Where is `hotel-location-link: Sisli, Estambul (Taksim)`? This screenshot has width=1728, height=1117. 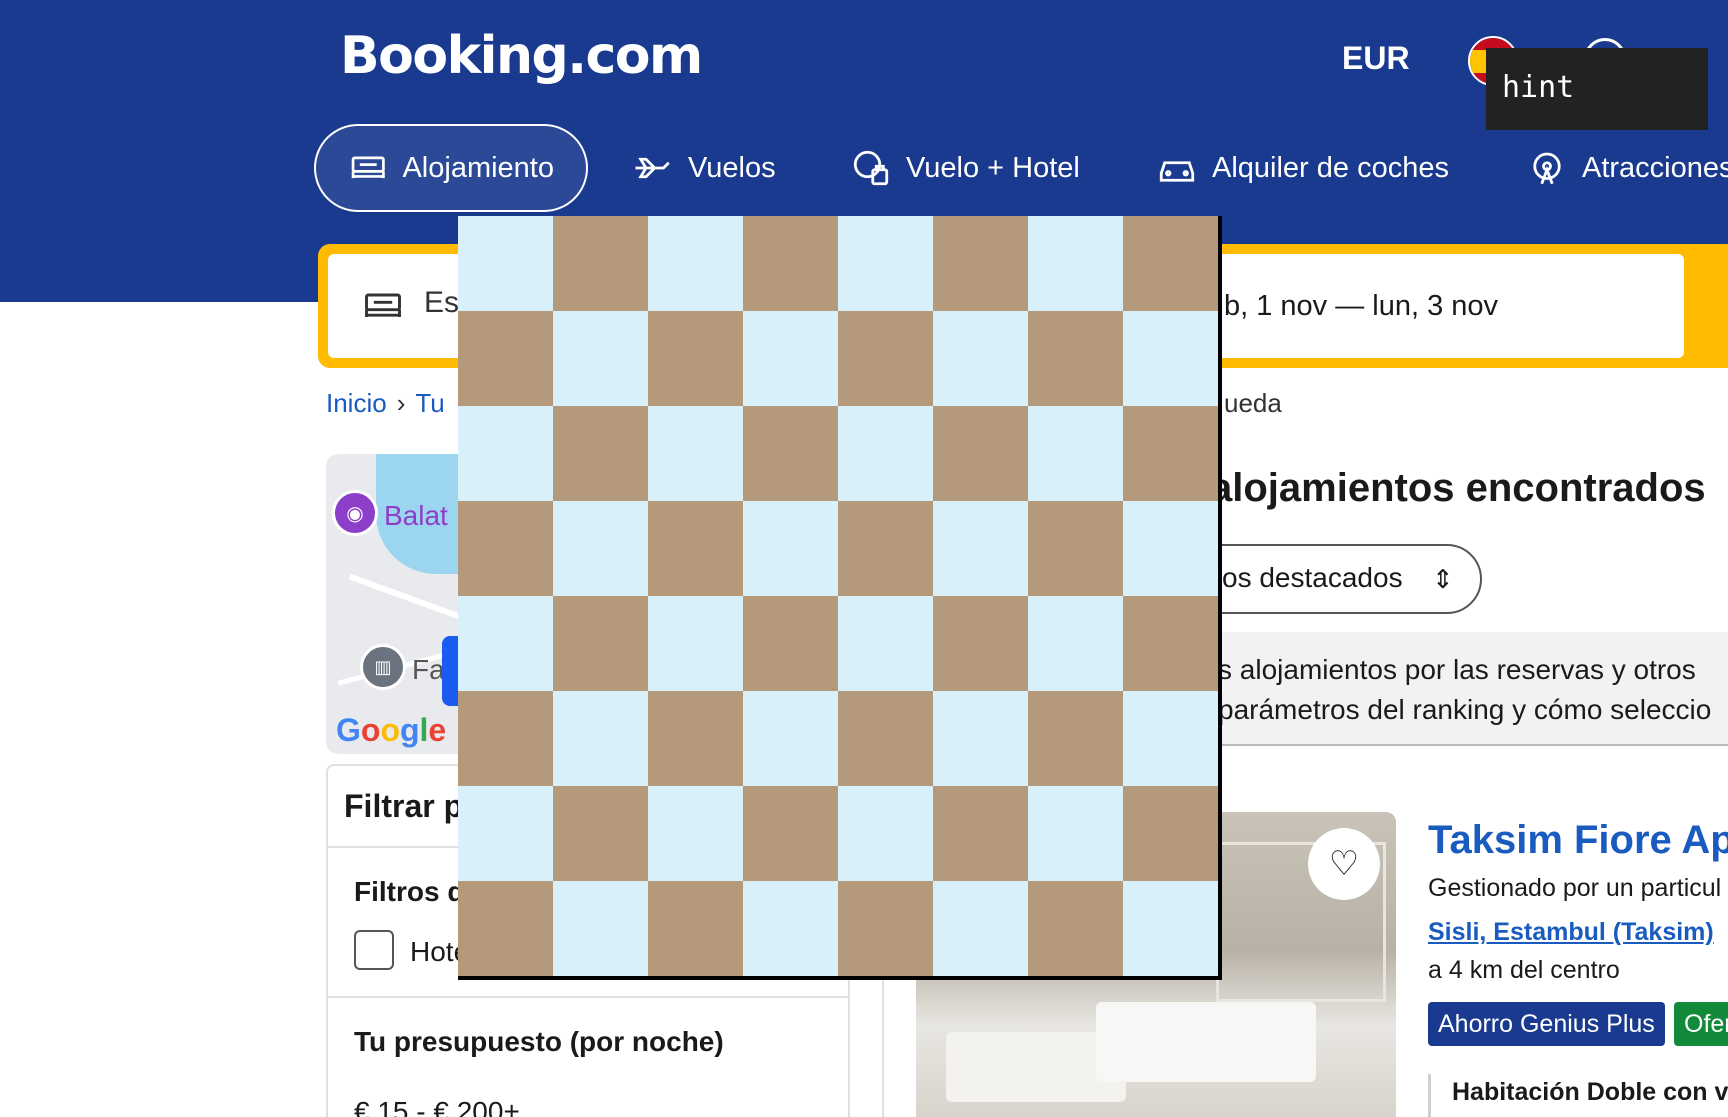 hotel-location-link: Sisli, Estambul (Taksim) is located at coordinates (1571, 932).